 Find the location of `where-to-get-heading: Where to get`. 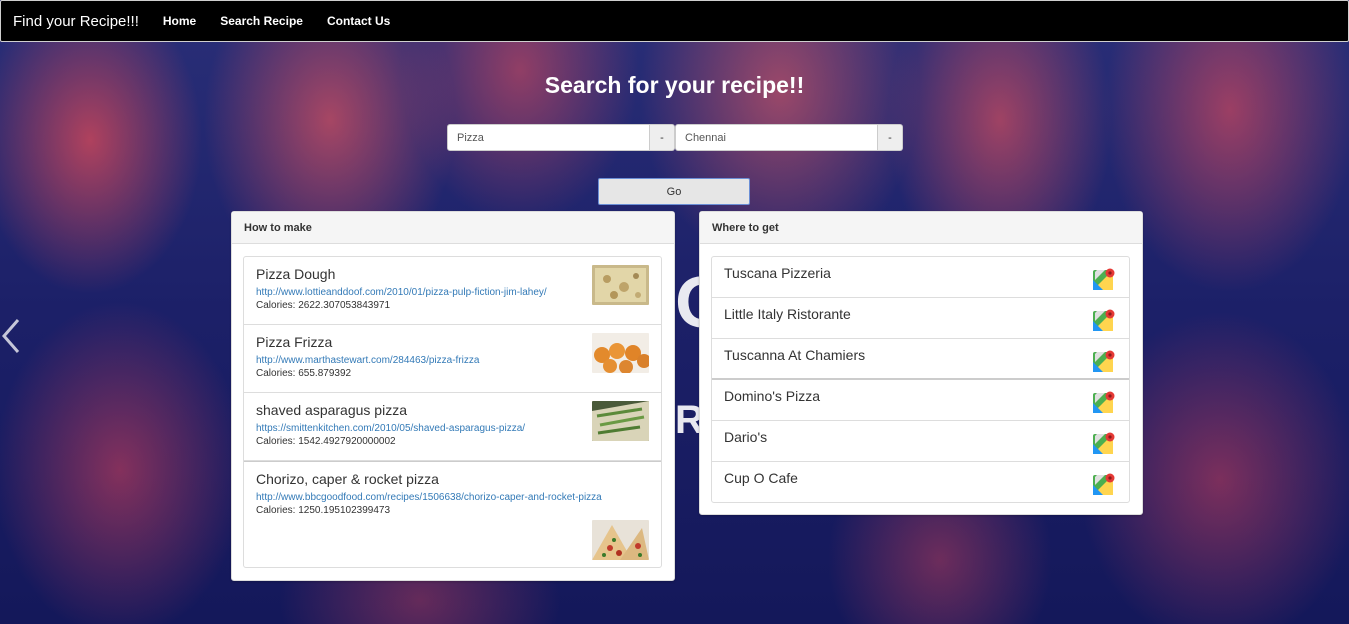

where-to-get-heading: Where to get is located at coordinates (921, 228).